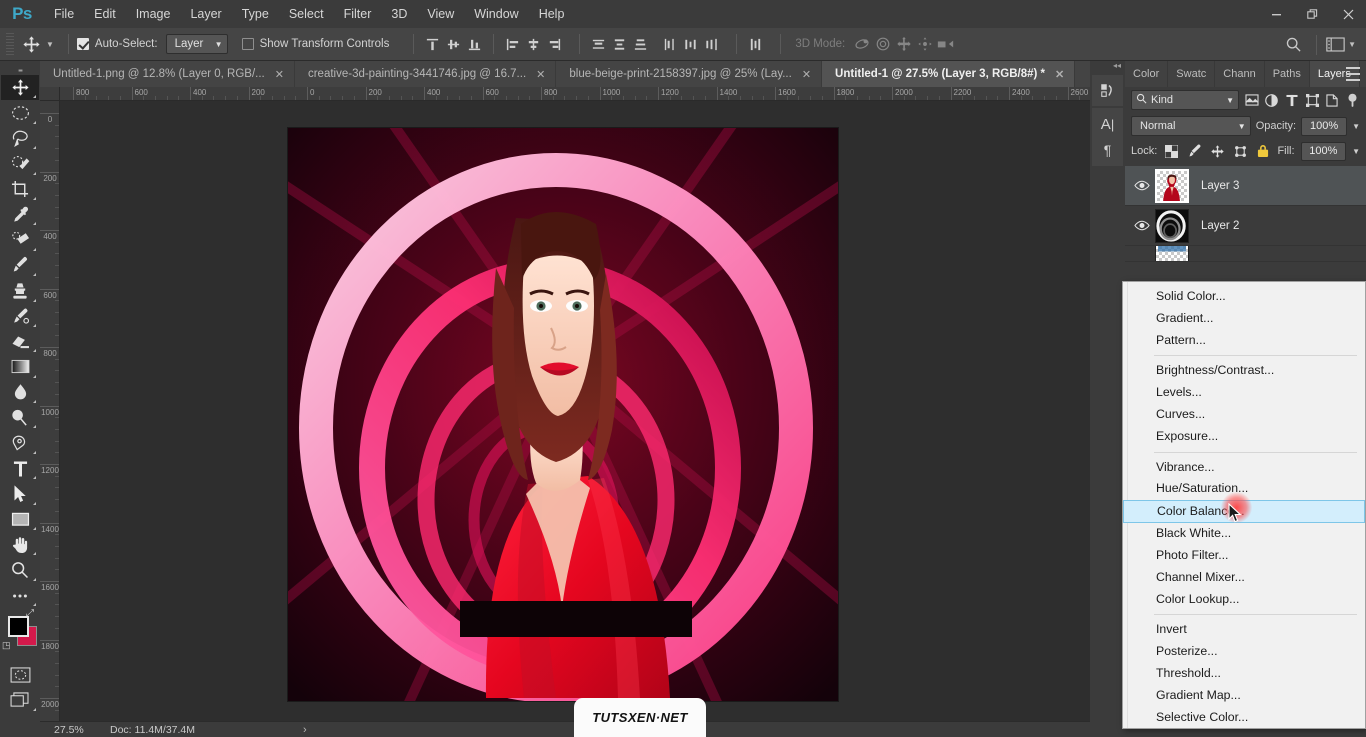  Describe the element at coordinates (20, 316) in the screenshot. I see `history-brush-tool` at that location.